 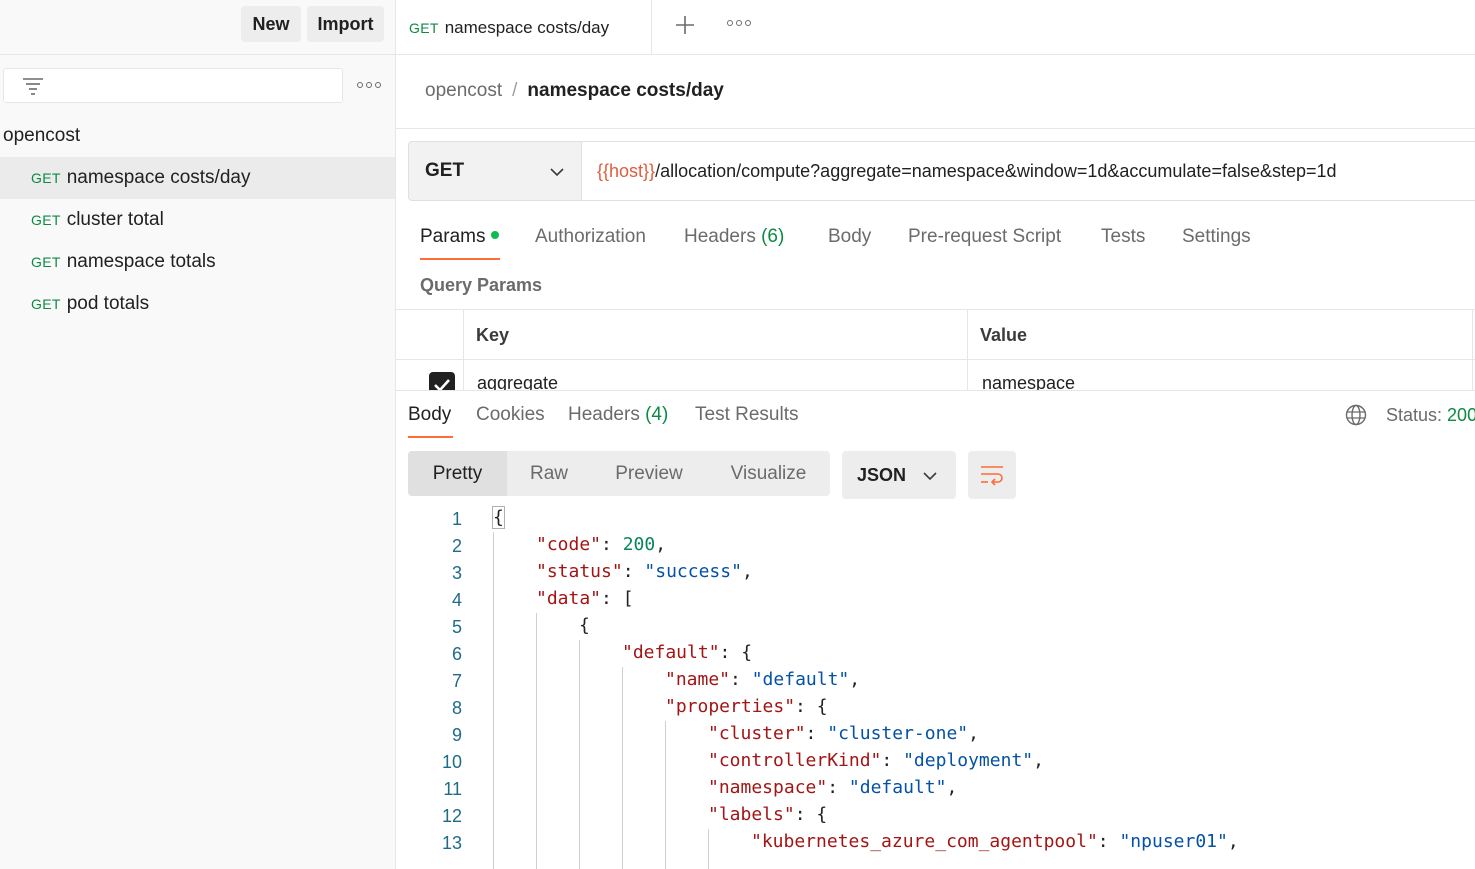 What do you see at coordinates (1461, 415) in the screenshot?
I see `status-value: 200` at bounding box center [1461, 415].